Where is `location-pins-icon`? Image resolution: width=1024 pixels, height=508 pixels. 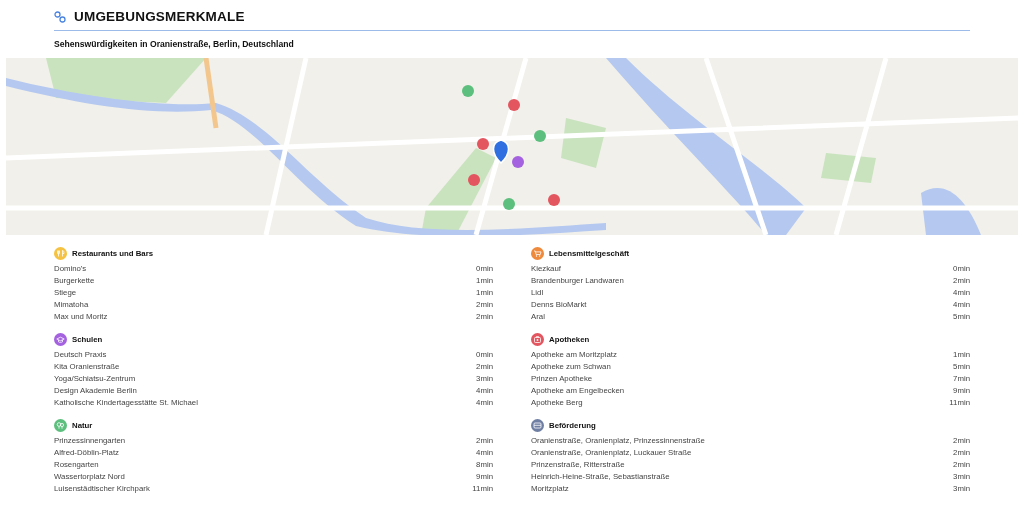
location-pins-icon is located at coordinates (60, 17).